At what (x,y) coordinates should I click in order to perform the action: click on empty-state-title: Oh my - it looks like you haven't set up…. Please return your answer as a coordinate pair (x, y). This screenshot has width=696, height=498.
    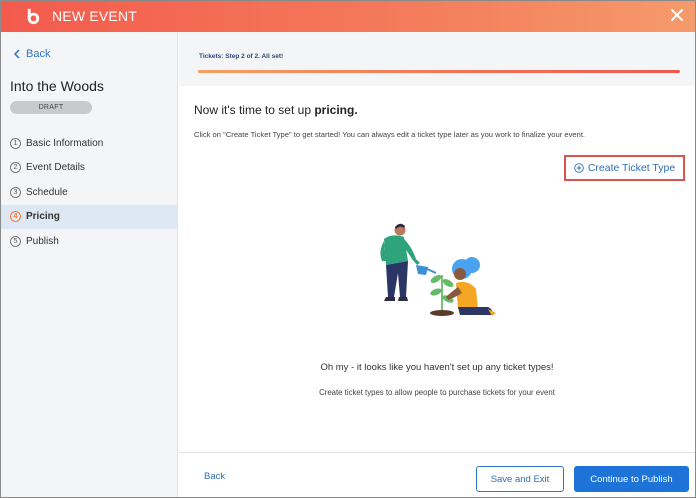
    Looking at the image, I should click on (437, 367).